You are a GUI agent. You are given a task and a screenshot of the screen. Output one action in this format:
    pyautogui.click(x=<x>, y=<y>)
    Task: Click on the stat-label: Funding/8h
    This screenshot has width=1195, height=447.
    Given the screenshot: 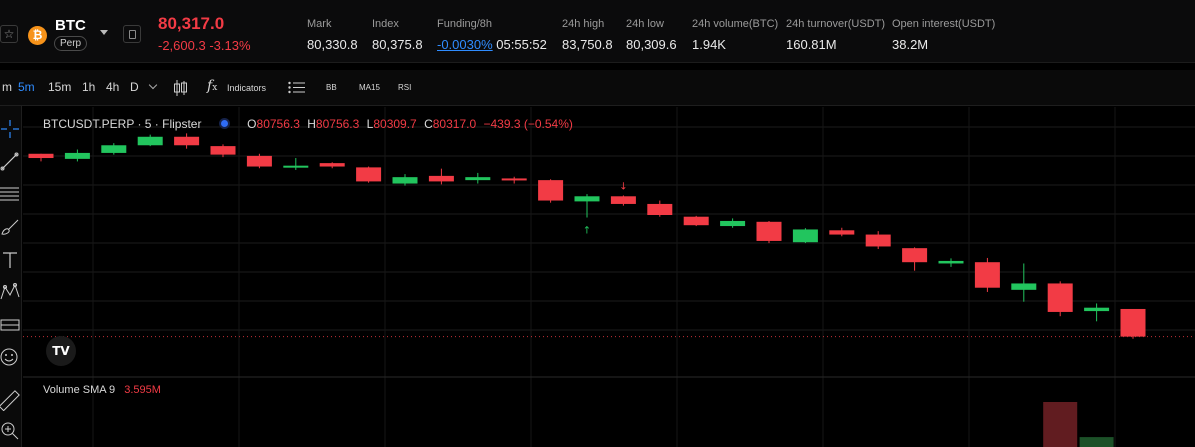 What is the action you would take?
    pyautogui.click(x=465, y=24)
    